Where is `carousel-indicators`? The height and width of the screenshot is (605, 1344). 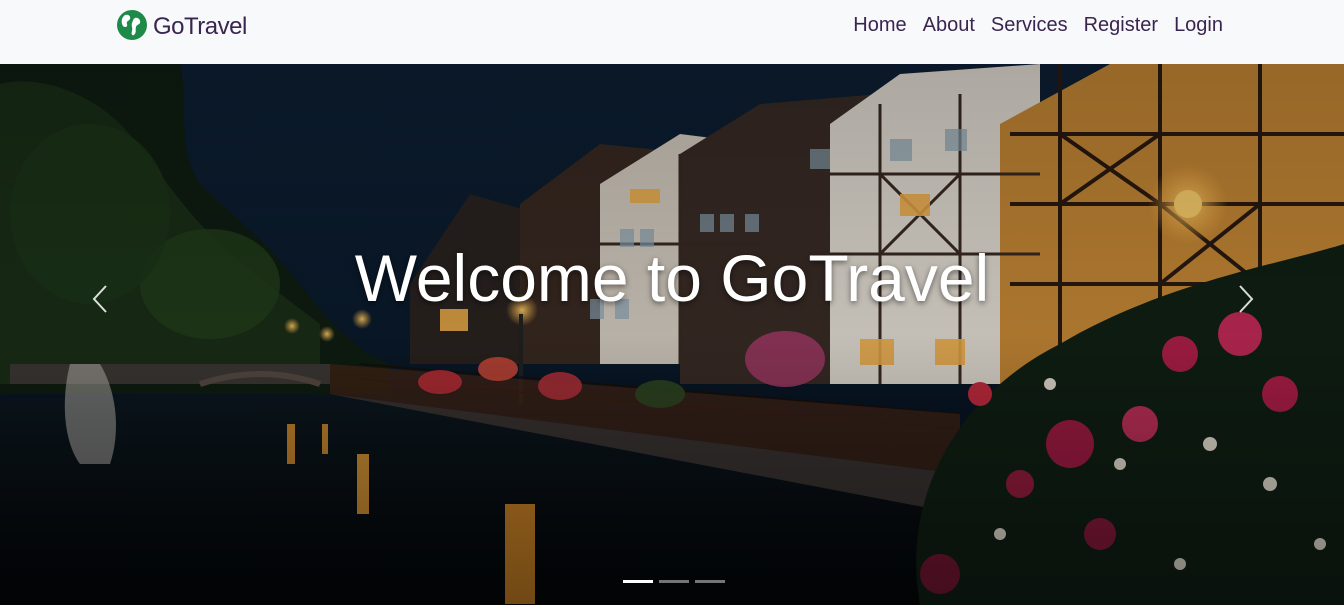
carousel-indicators is located at coordinates (674, 581).